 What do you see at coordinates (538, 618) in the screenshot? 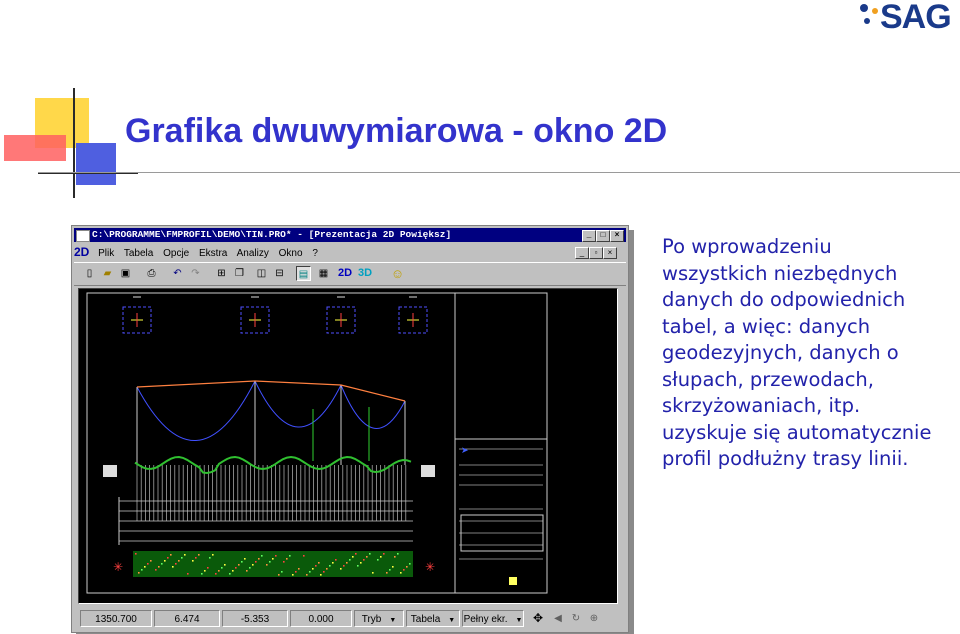
I see `navigate-icon: ✥` at bounding box center [538, 618].